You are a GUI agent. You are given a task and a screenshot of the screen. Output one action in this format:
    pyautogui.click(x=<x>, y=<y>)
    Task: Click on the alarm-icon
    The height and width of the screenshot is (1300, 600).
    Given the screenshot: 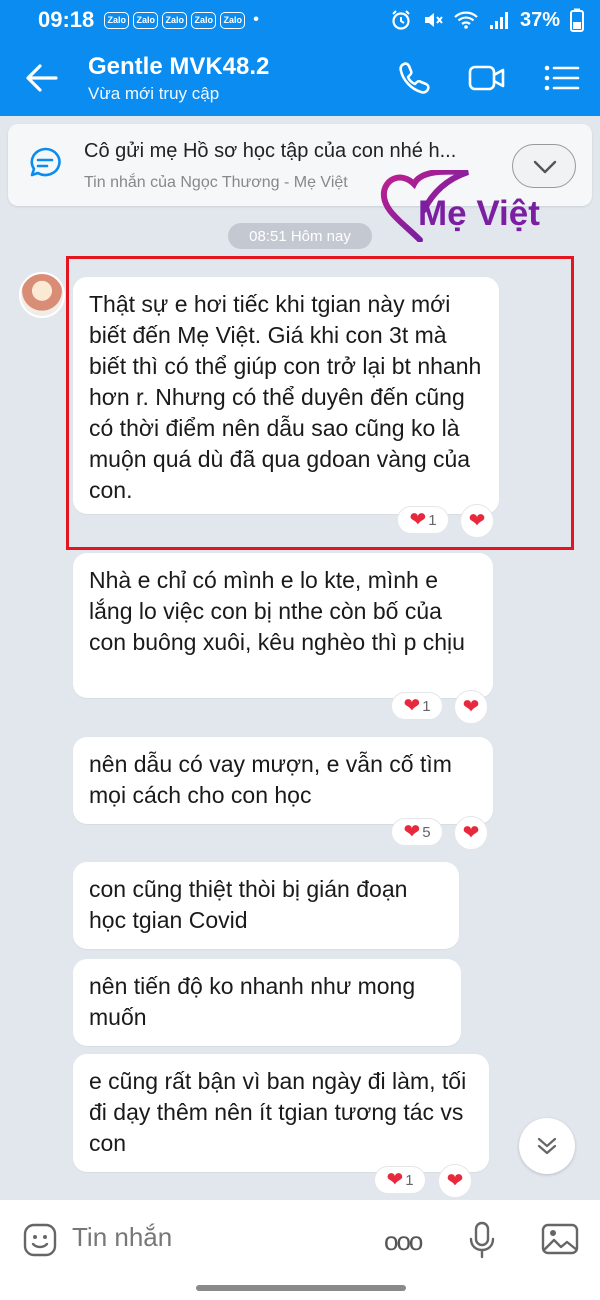 What is the action you would take?
    pyautogui.click(x=401, y=20)
    